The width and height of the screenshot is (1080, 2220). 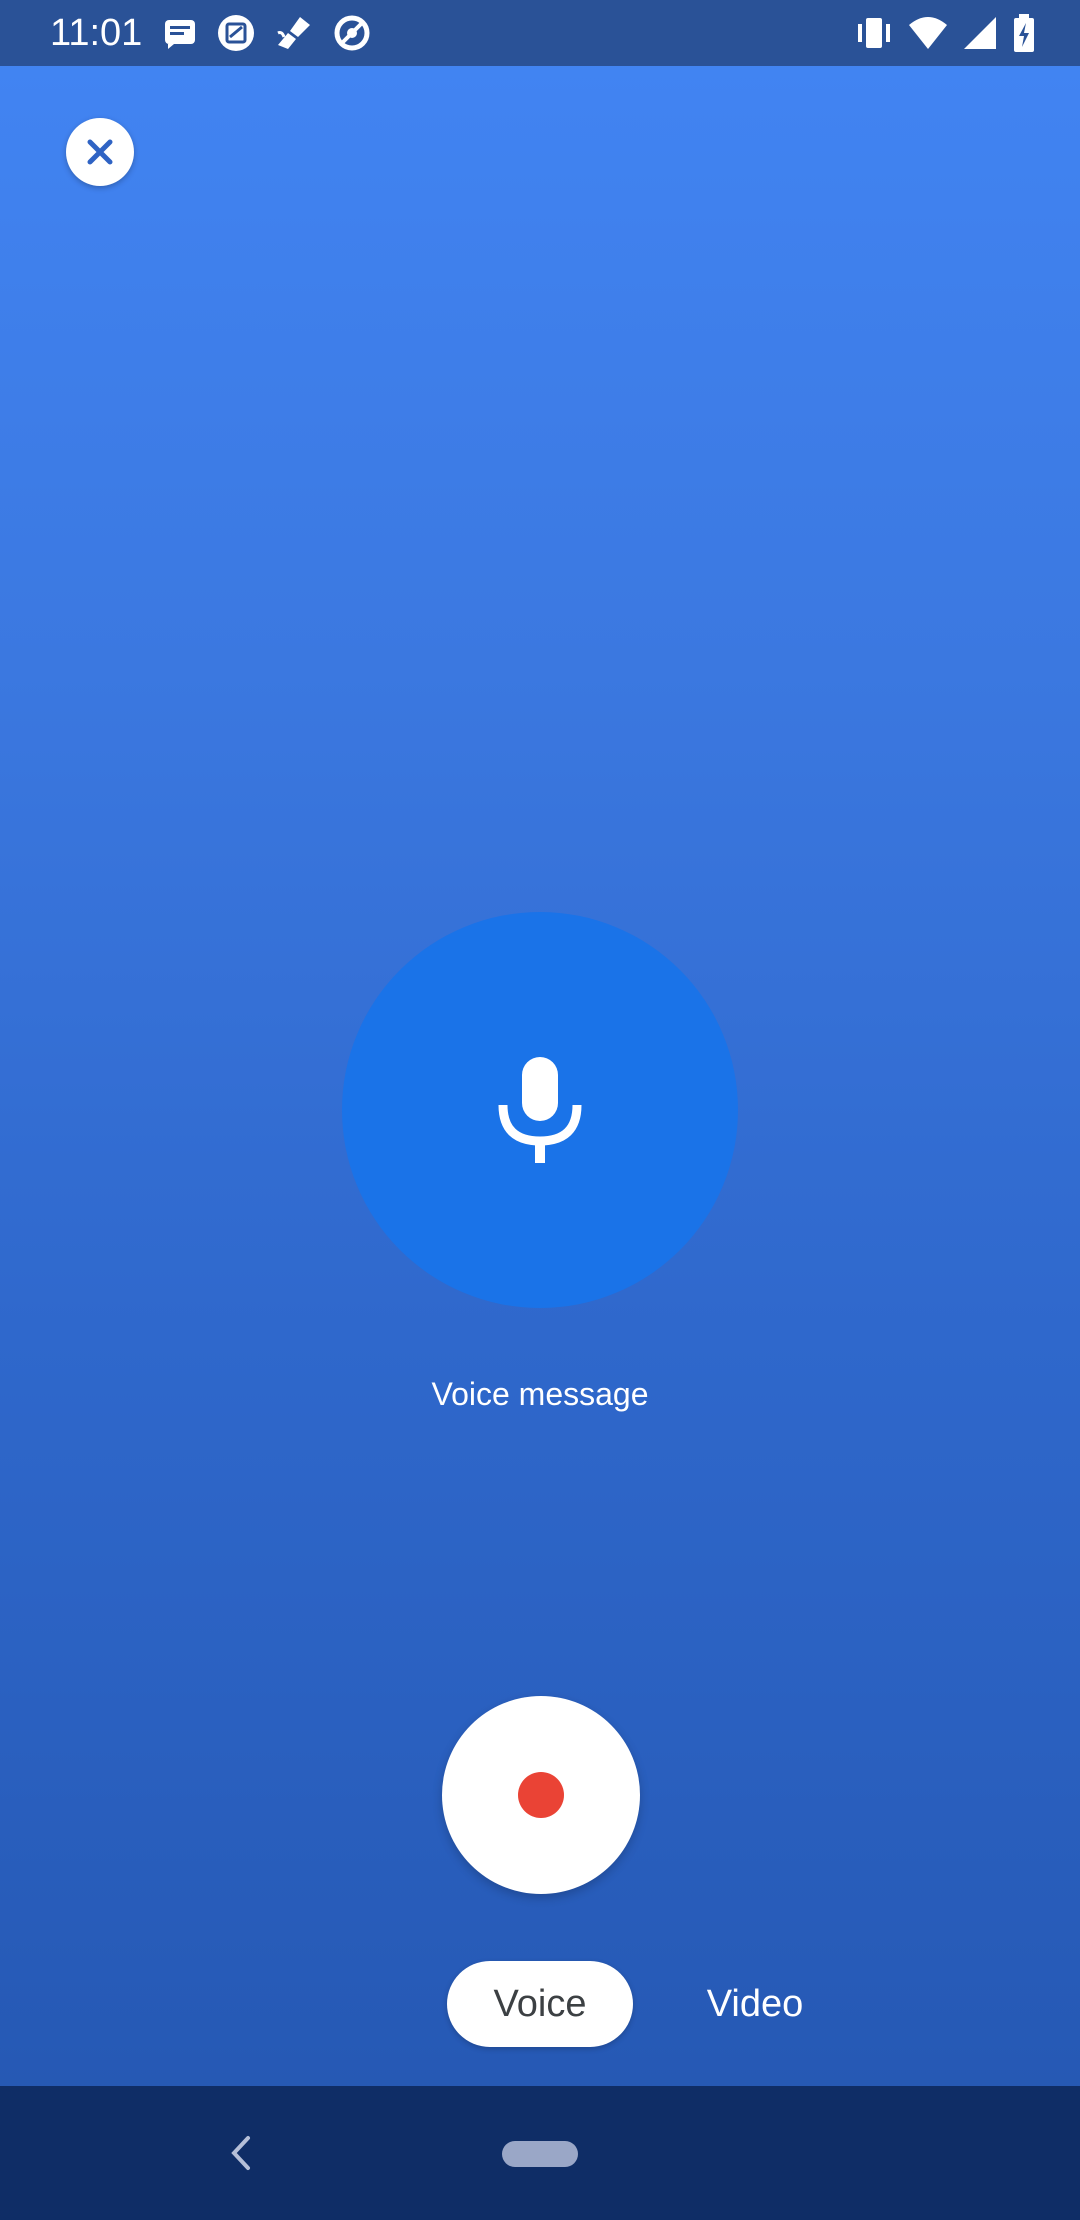 I want to click on microphone-icon, so click(x=540, y=1110).